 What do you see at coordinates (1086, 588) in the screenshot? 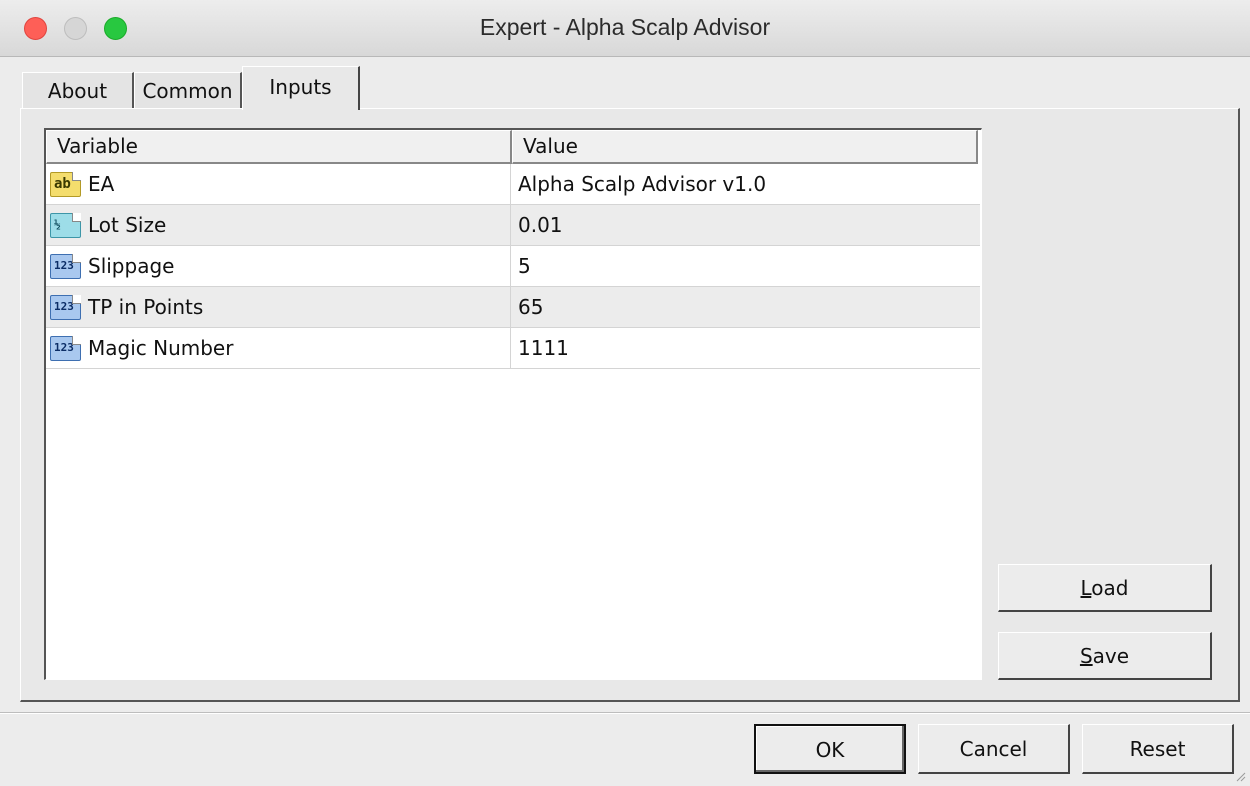
I see `load-mnemonic: L` at bounding box center [1086, 588].